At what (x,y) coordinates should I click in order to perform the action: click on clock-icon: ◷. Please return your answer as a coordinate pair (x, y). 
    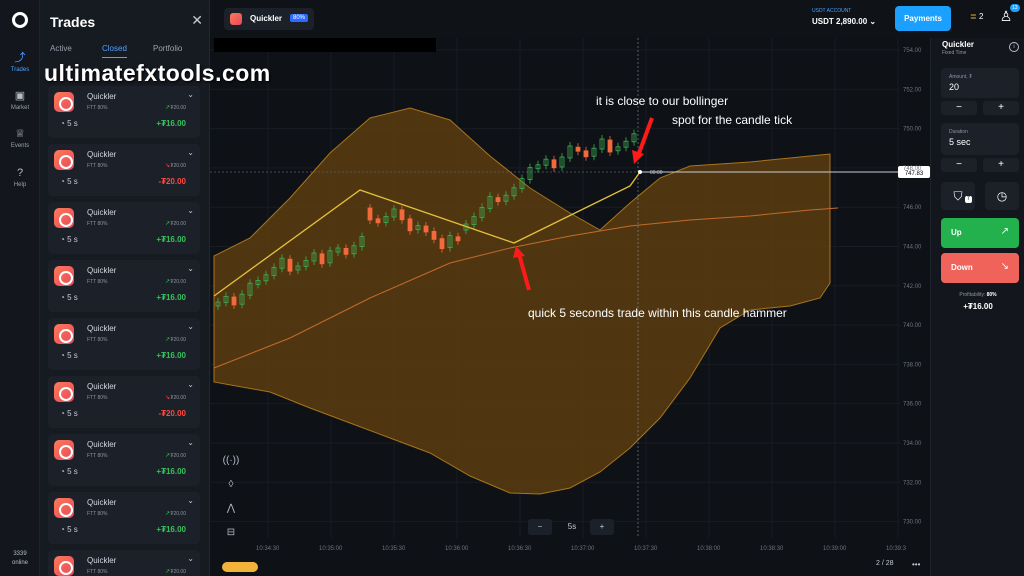
    Looking at the image, I should click on (1002, 196).